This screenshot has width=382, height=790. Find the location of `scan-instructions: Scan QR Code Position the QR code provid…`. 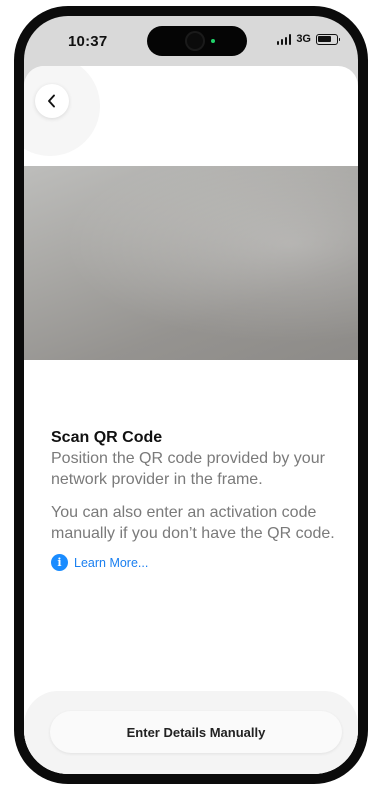

scan-instructions: Scan QR Code Position the QR code provid… is located at coordinates (201, 499).